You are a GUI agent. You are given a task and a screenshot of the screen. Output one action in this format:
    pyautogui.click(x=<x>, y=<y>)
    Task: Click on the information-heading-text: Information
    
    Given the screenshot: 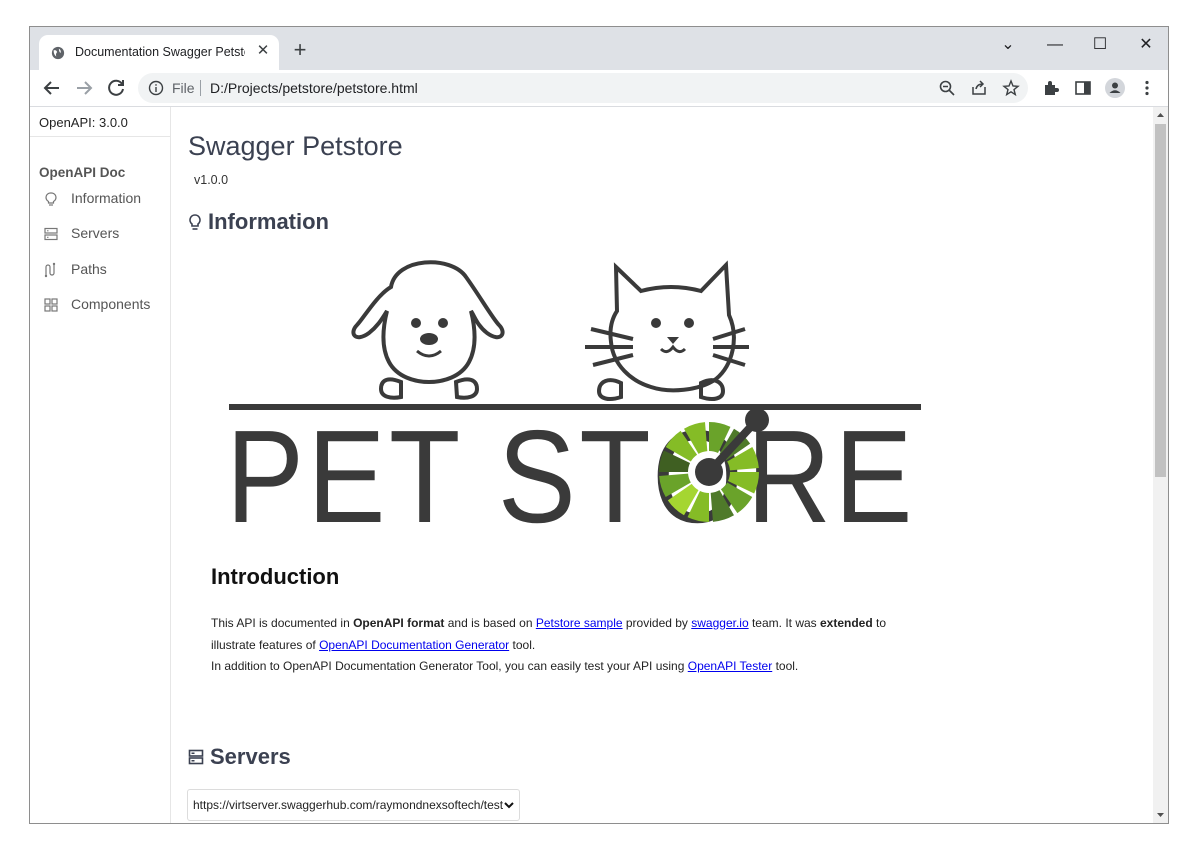 What is the action you would take?
    pyautogui.click(x=268, y=221)
    